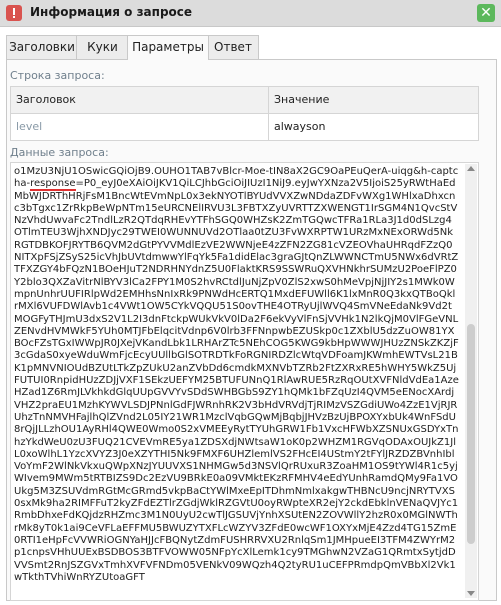 The width and height of the screenshot is (501, 605). What do you see at coordinates (140, 100) in the screenshot?
I see `column-header-name: Заголовок` at bounding box center [140, 100].